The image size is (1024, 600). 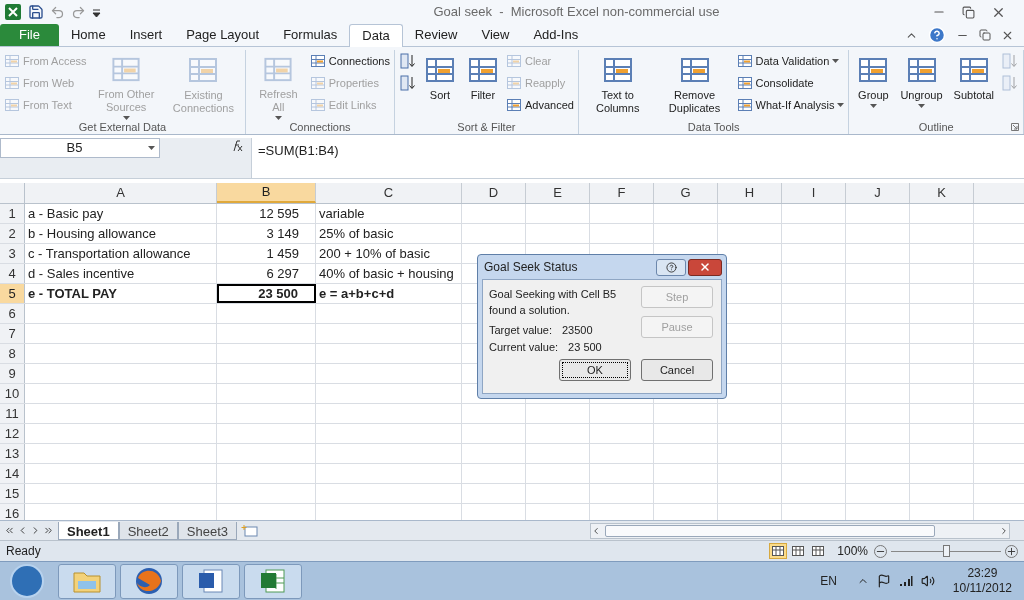 I want to click on sheet-tab: Sheet1, so click(x=88, y=530).